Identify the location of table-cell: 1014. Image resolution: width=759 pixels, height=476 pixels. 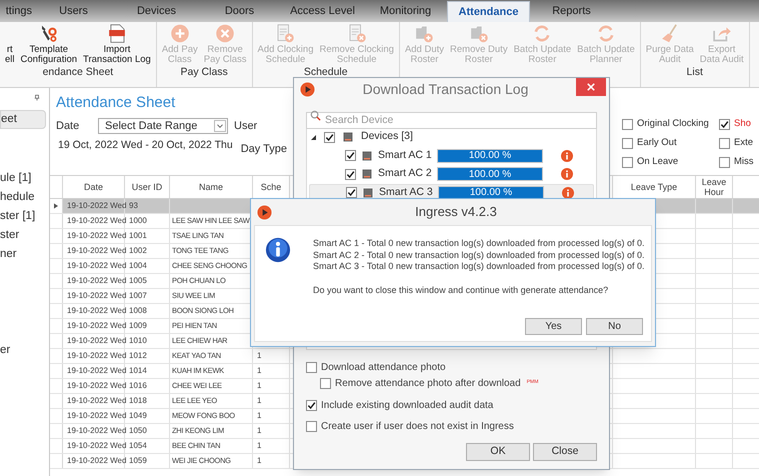
(138, 371).